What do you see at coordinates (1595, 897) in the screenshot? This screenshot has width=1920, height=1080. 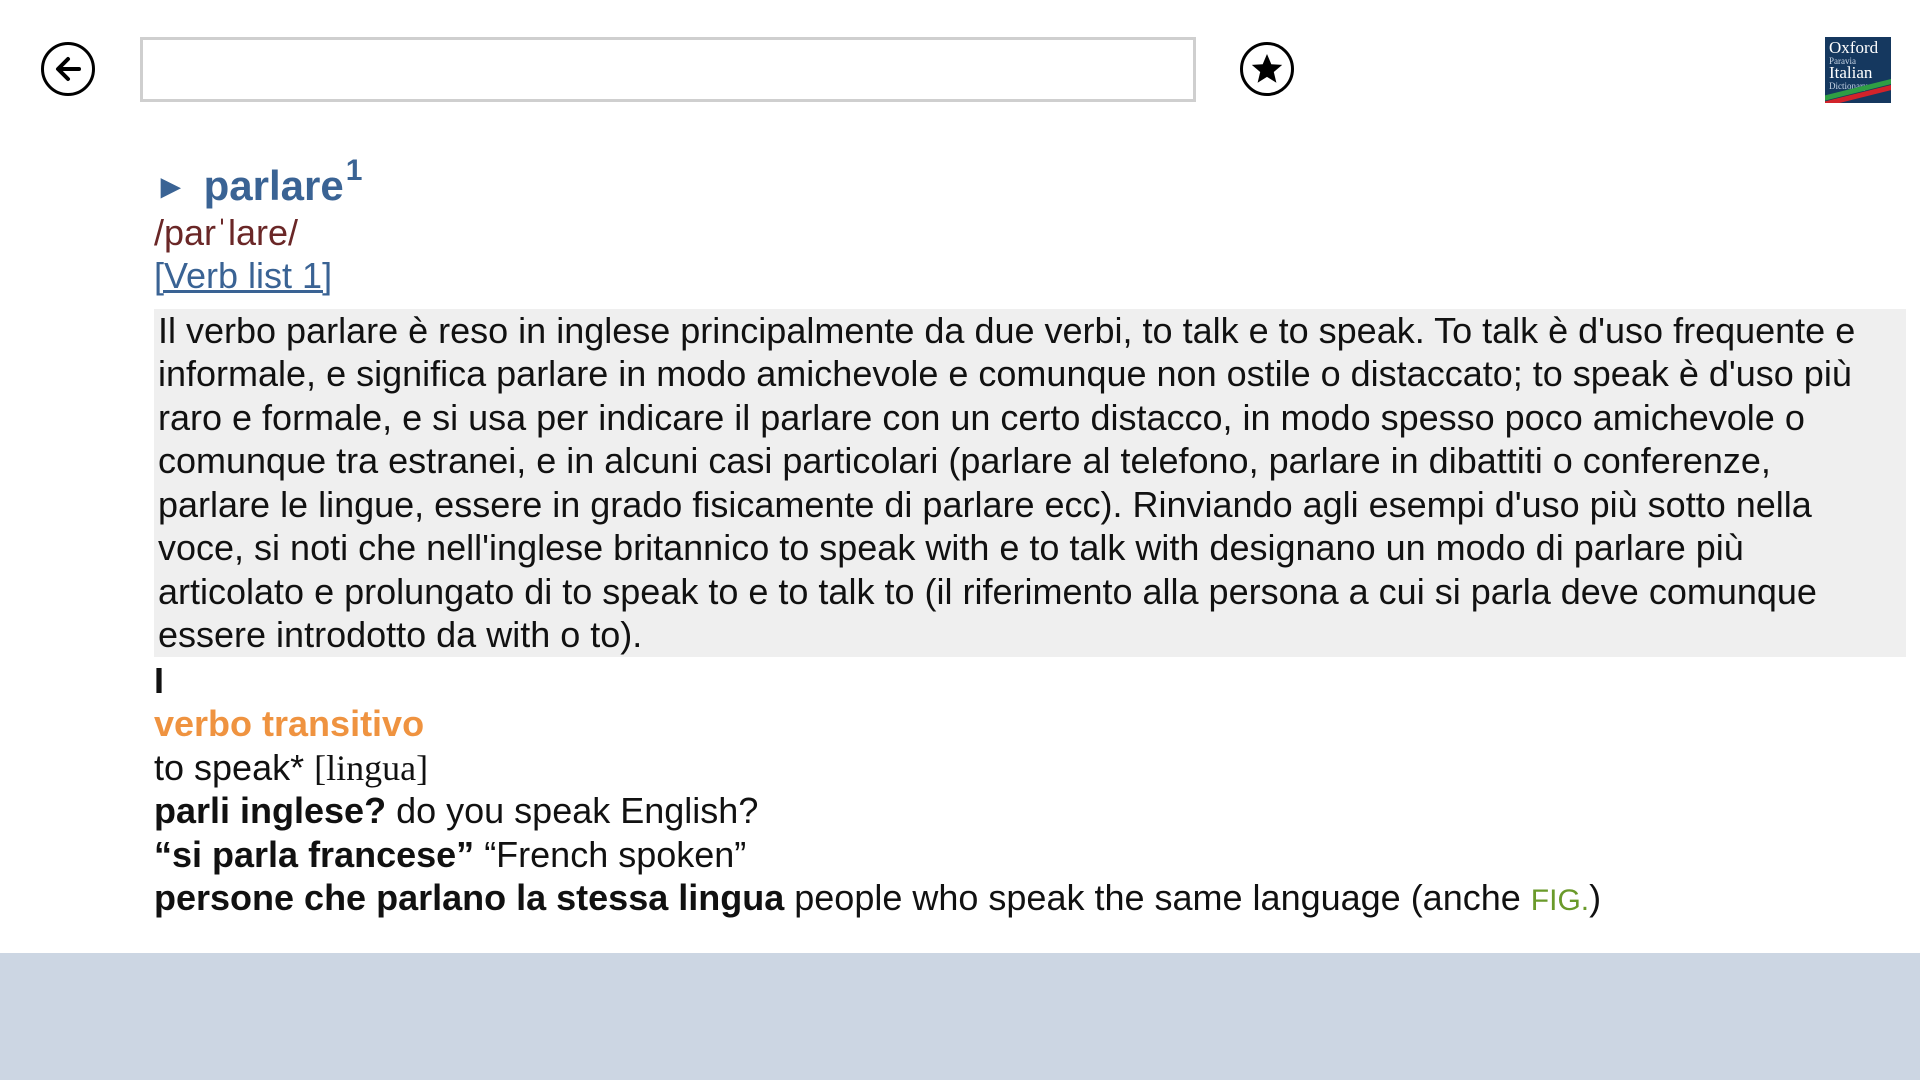 I see `example-closing: )` at bounding box center [1595, 897].